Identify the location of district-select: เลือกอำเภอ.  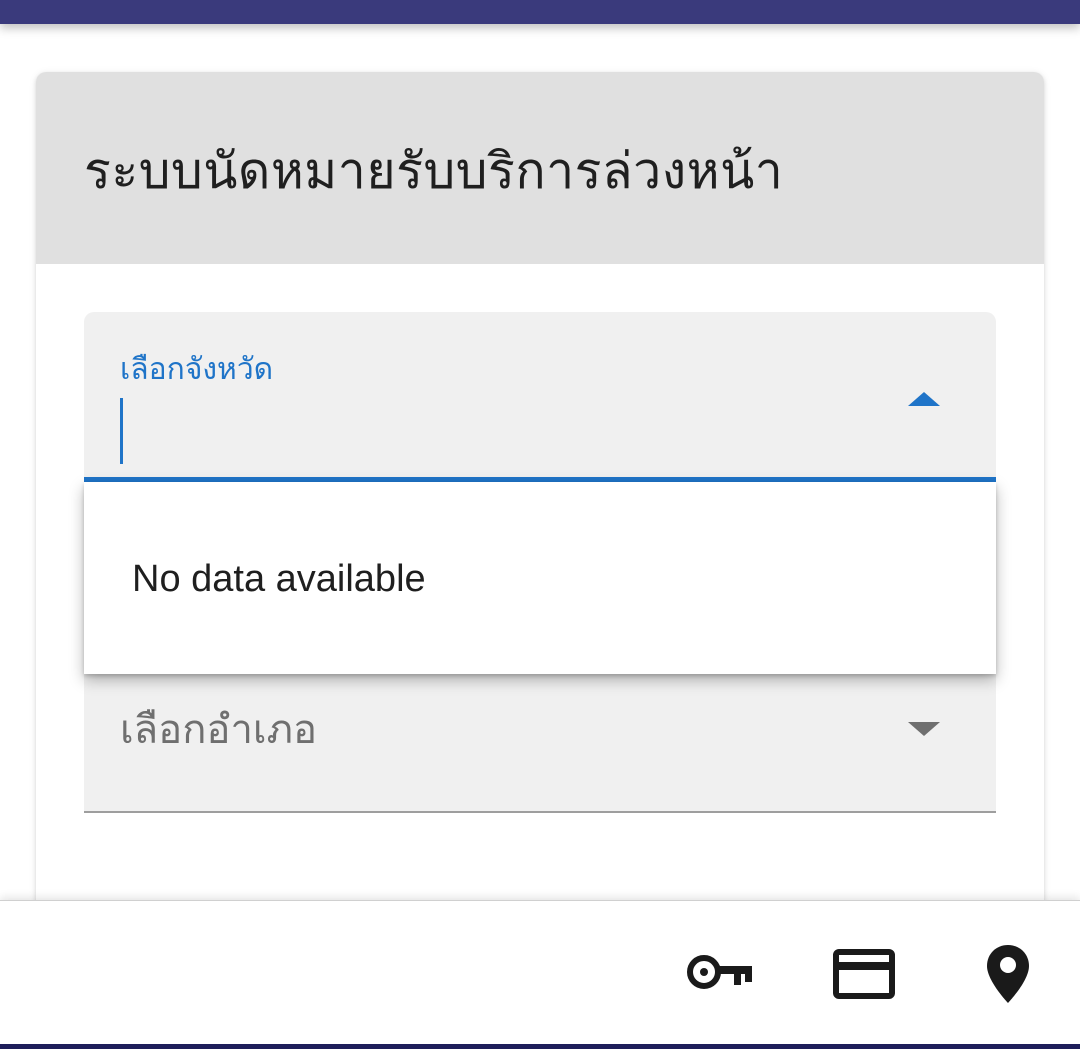
(540, 737).